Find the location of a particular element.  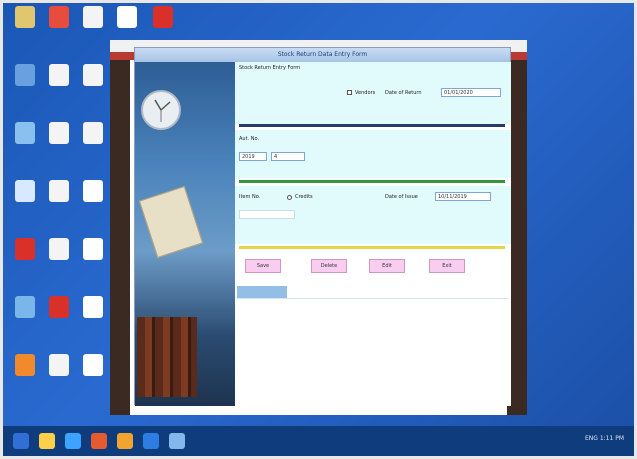

taskbar: ENG 1:11 PM is located at coordinates (318, 441).